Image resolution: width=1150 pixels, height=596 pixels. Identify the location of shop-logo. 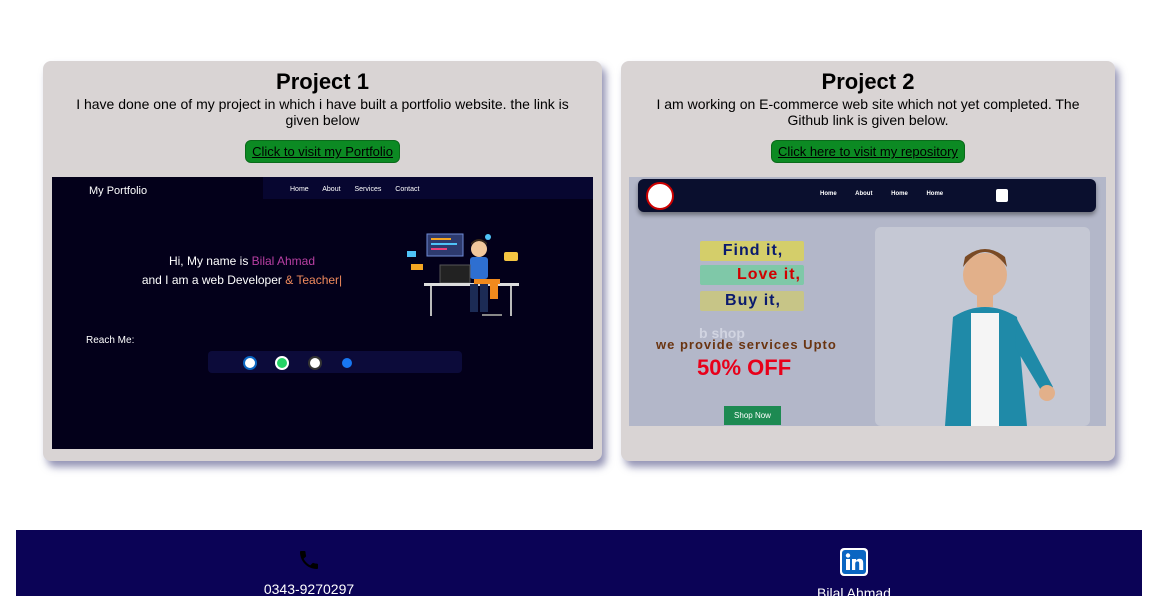
(660, 196).